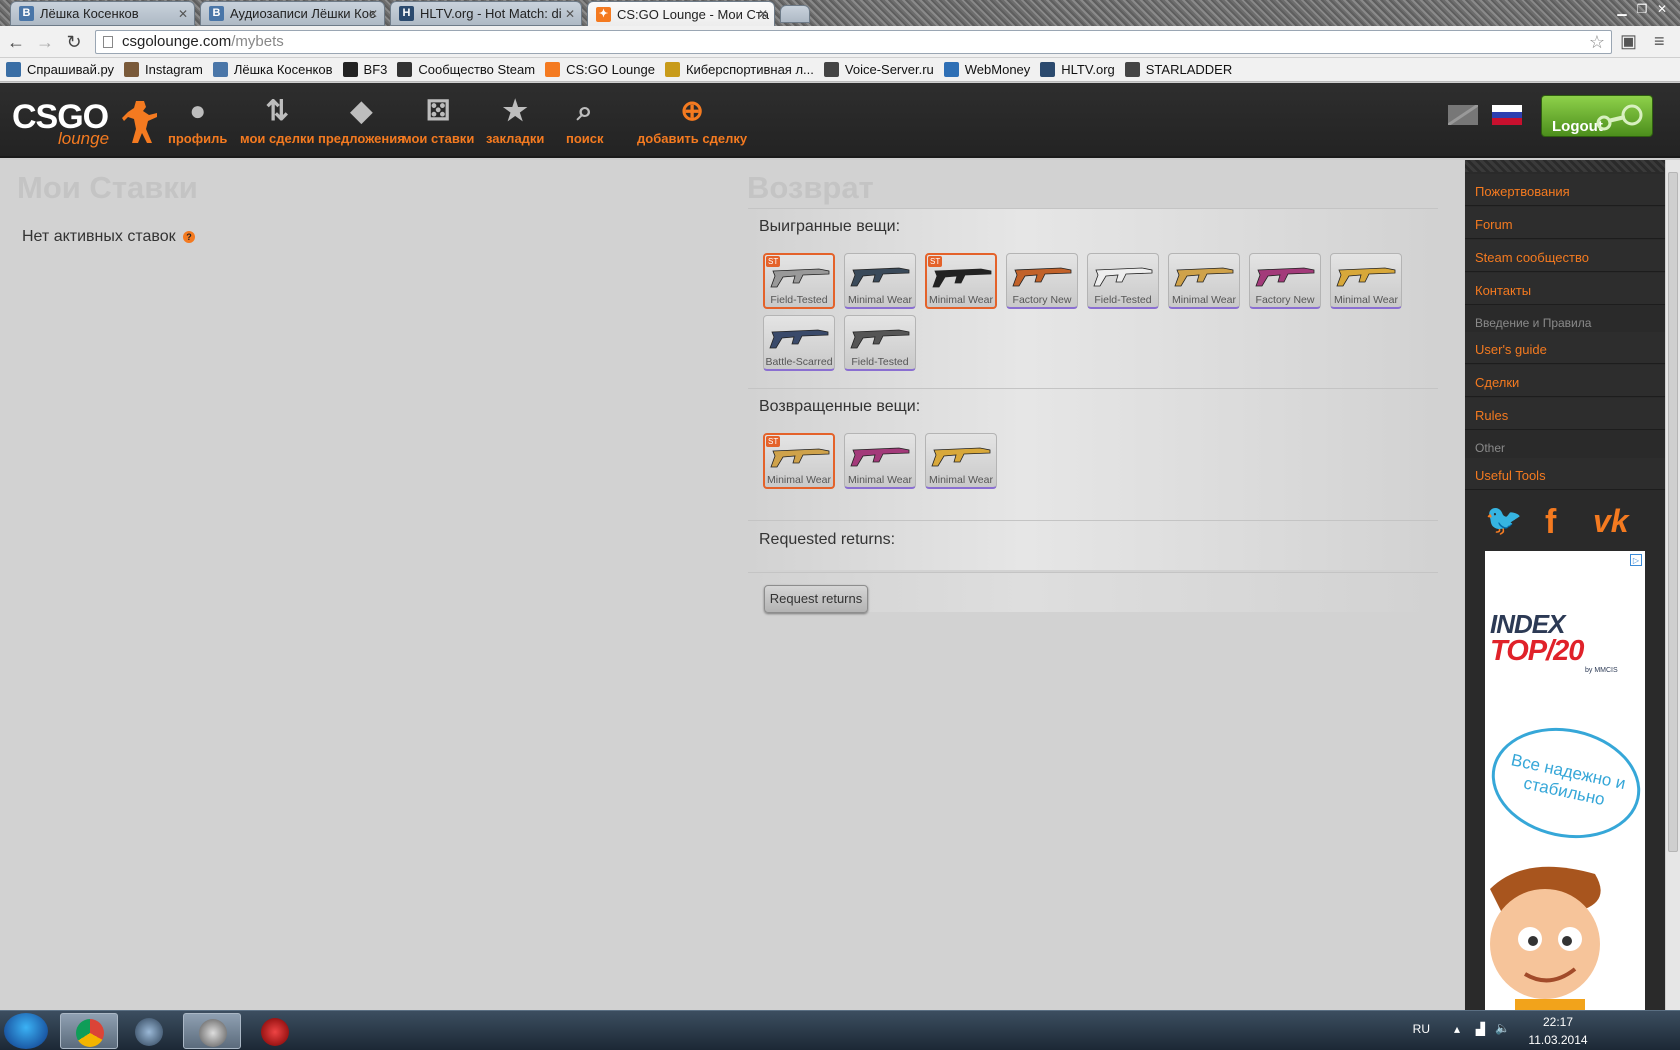 Image resolution: width=1680 pixels, height=1050 pixels. I want to click on address-bar: csgolounge.com/mybets ☆, so click(853, 42).